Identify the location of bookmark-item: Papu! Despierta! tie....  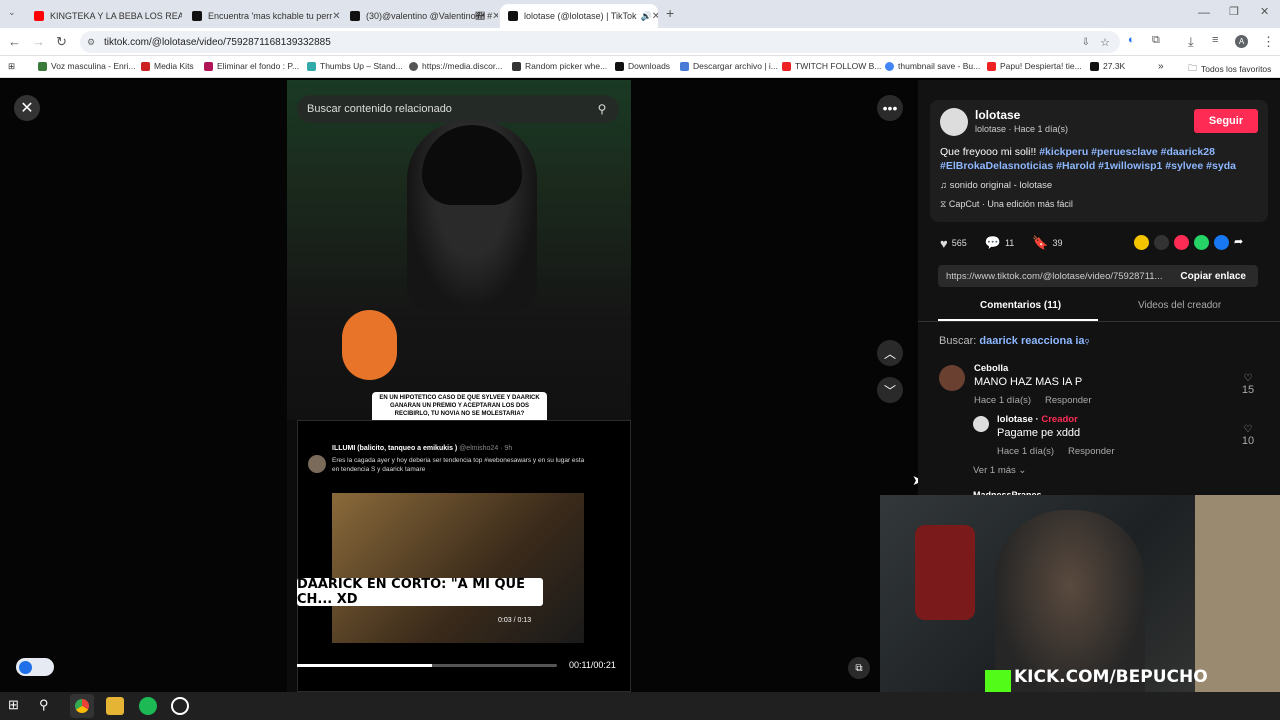
(1034, 66).